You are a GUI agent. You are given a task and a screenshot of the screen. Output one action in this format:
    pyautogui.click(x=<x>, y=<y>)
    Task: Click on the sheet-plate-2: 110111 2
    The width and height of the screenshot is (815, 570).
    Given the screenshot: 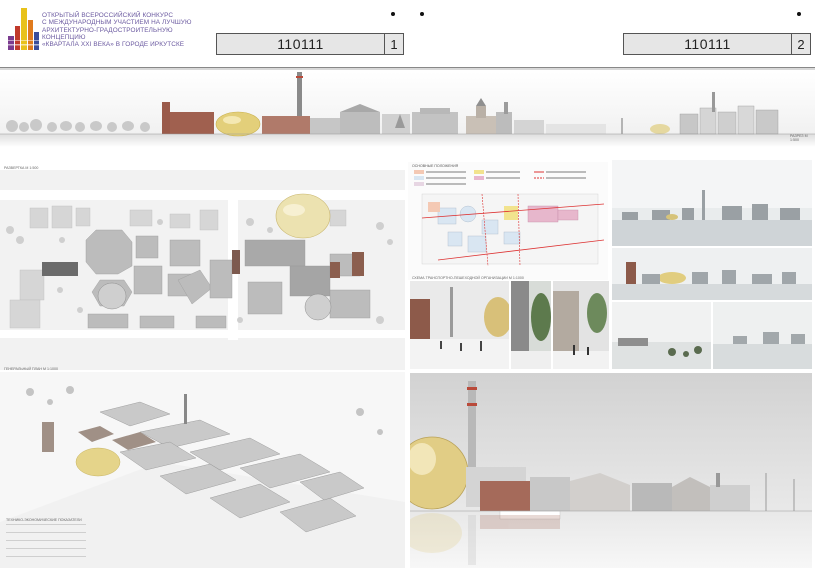 What is the action you would take?
    pyautogui.click(x=717, y=44)
    